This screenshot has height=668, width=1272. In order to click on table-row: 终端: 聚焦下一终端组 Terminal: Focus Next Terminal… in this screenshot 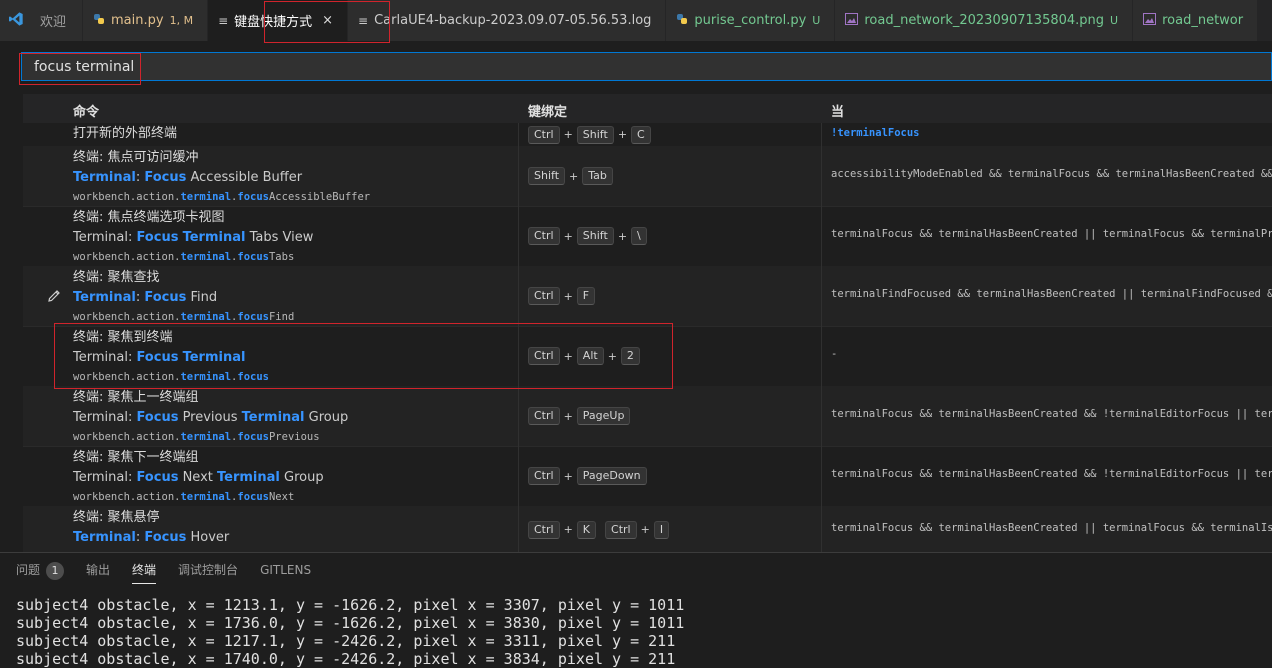, I will do `click(647, 476)`.